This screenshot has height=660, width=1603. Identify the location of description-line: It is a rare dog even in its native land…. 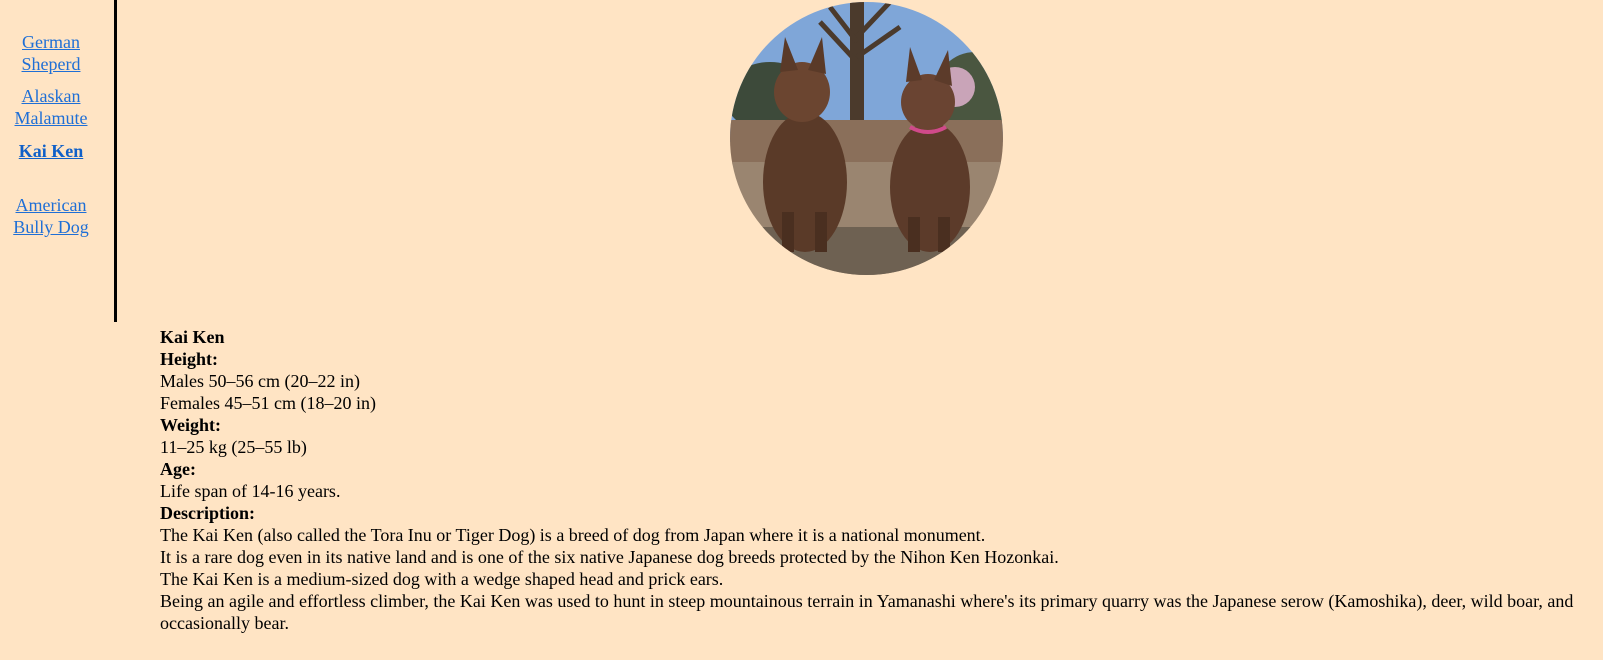
(609, 557).